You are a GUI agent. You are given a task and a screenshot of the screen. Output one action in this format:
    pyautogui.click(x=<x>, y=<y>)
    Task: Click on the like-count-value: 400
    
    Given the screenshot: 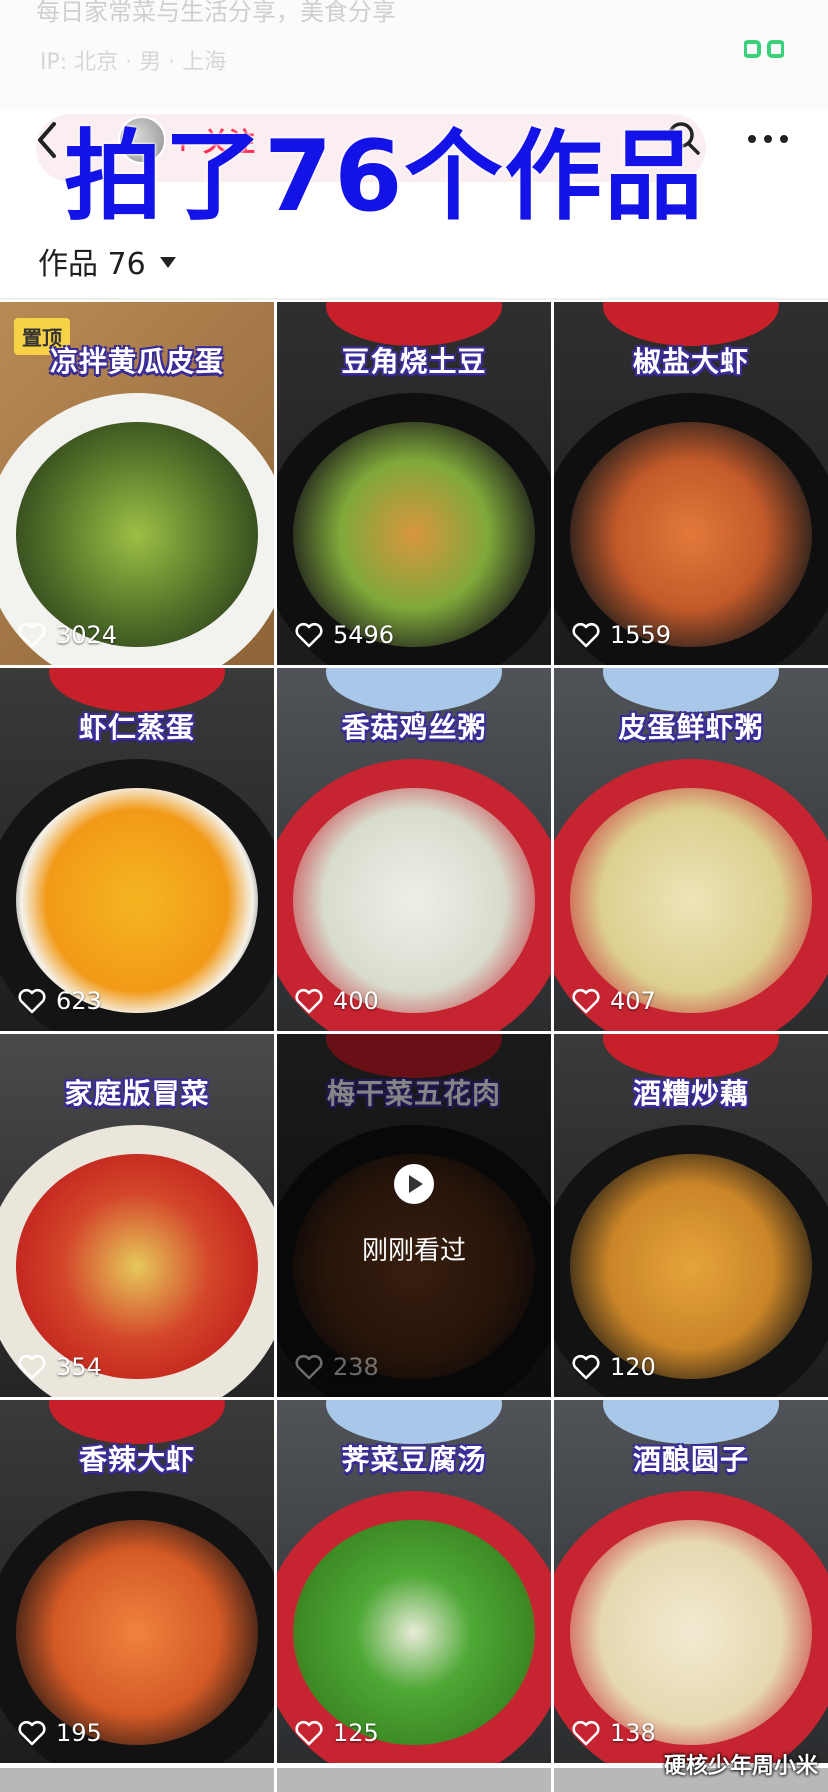 What is the action you would take?
    pyautogui.click(x=356, y=1001)
    